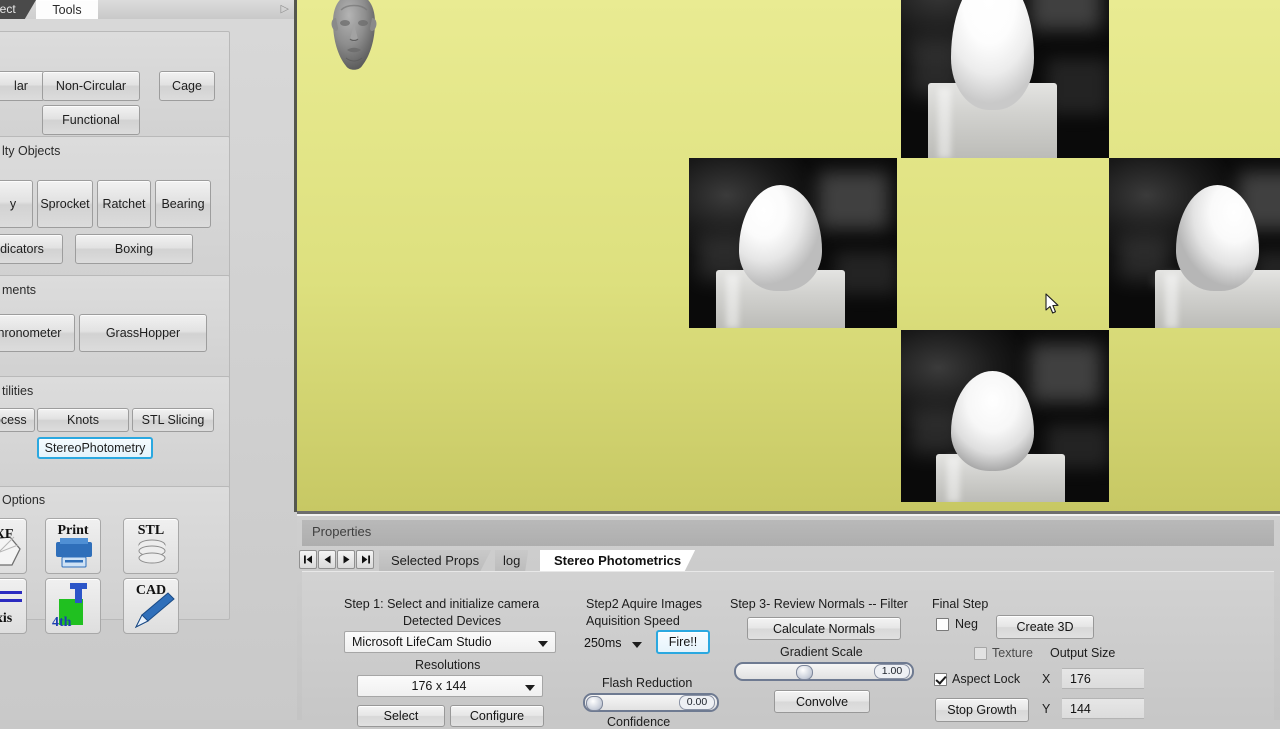 This screenshot has height=729, width=1280. What do you see at coordinates (788, 533) in the screenshot?
I see `properties-header: Properties` at bounding box center [788, 533].